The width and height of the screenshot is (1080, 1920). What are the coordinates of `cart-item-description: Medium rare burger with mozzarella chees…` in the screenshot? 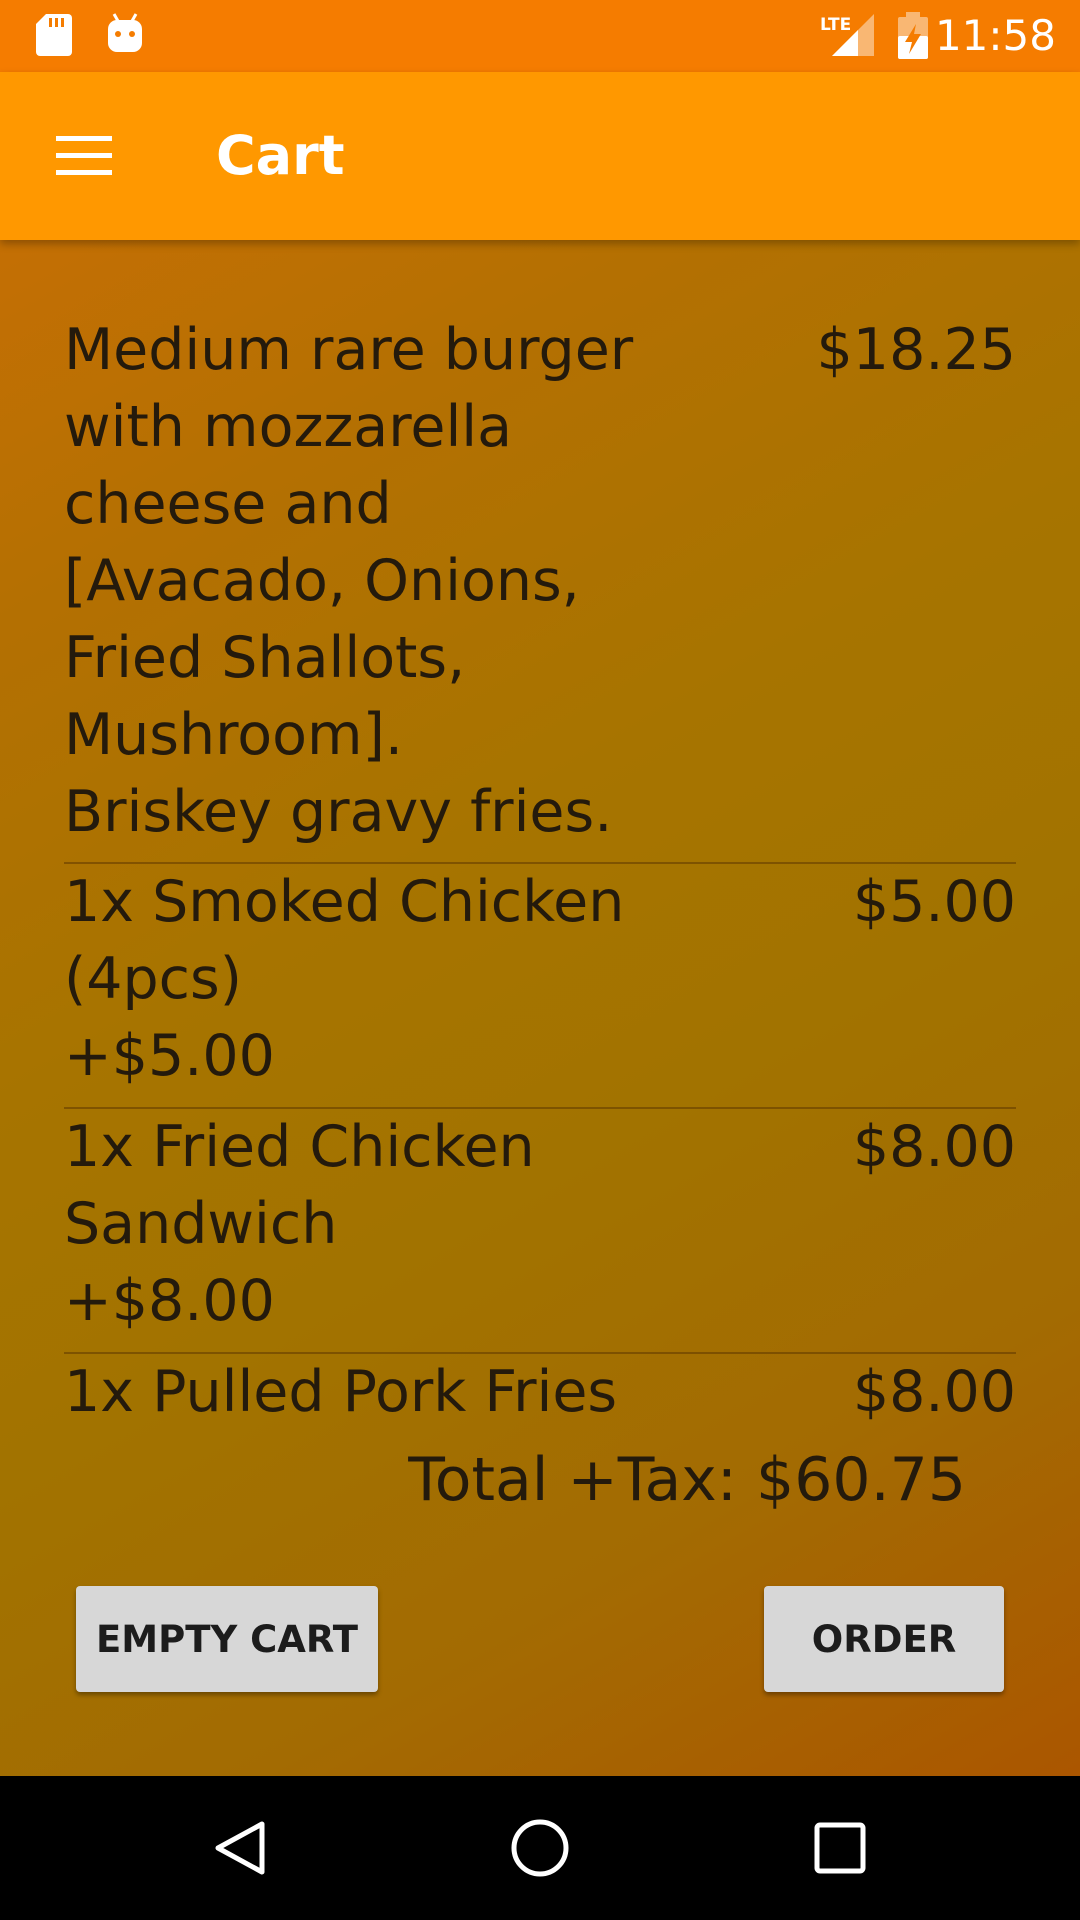 It's located at (349, 581).